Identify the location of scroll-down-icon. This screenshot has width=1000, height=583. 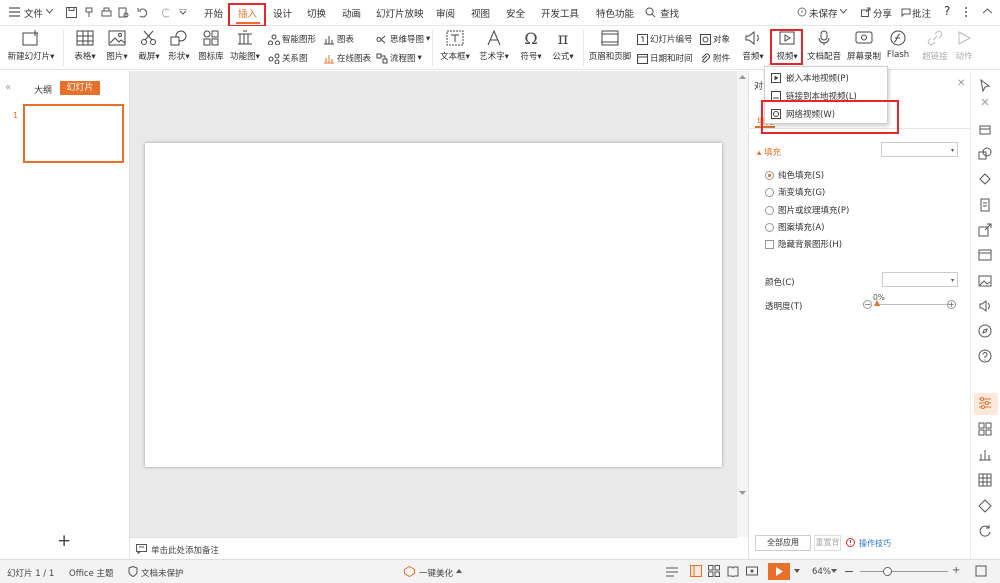
(742, 493).